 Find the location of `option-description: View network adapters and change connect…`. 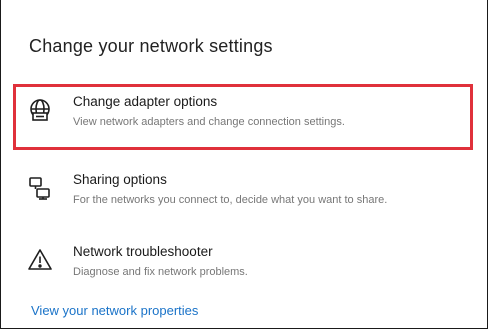

option-description: View network adapters and change connect… is located at coordinates (209, 122).